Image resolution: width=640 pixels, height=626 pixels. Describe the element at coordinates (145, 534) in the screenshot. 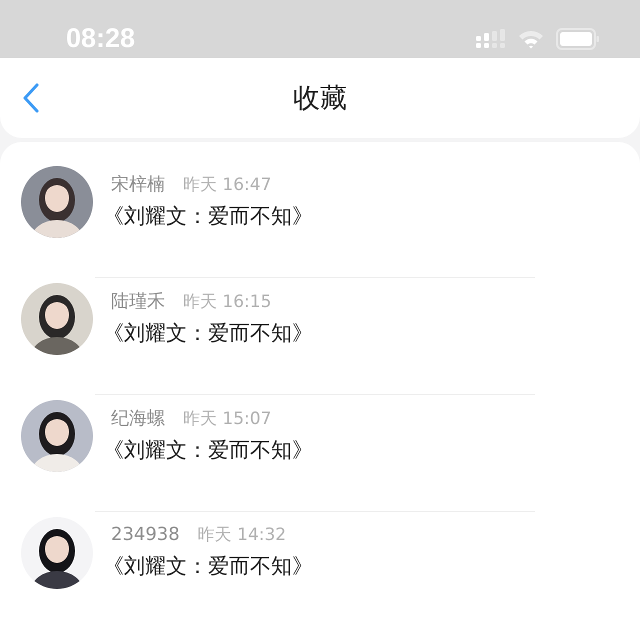

I see `author-name: 234938` at that location.